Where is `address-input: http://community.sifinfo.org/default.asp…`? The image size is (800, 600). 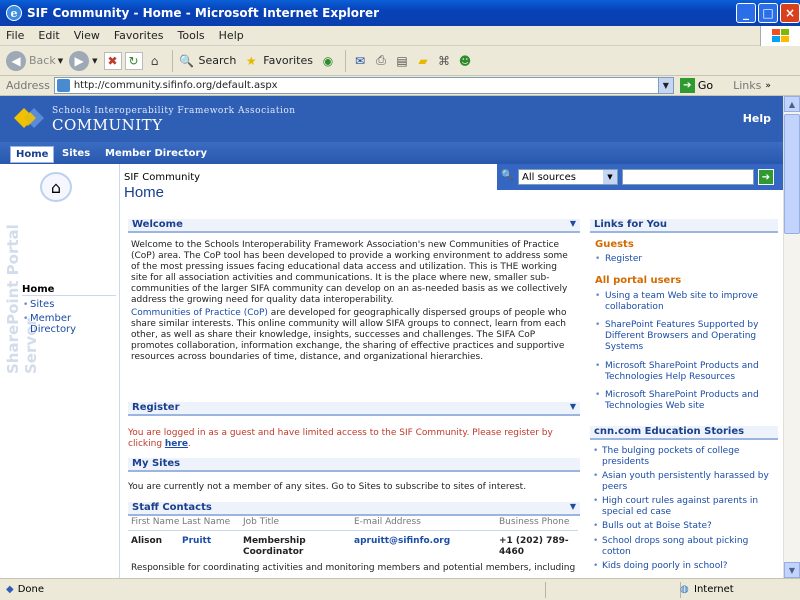 address-input: http://community.sifinfo.org/default.asp… is located at coordinates (363, 85).